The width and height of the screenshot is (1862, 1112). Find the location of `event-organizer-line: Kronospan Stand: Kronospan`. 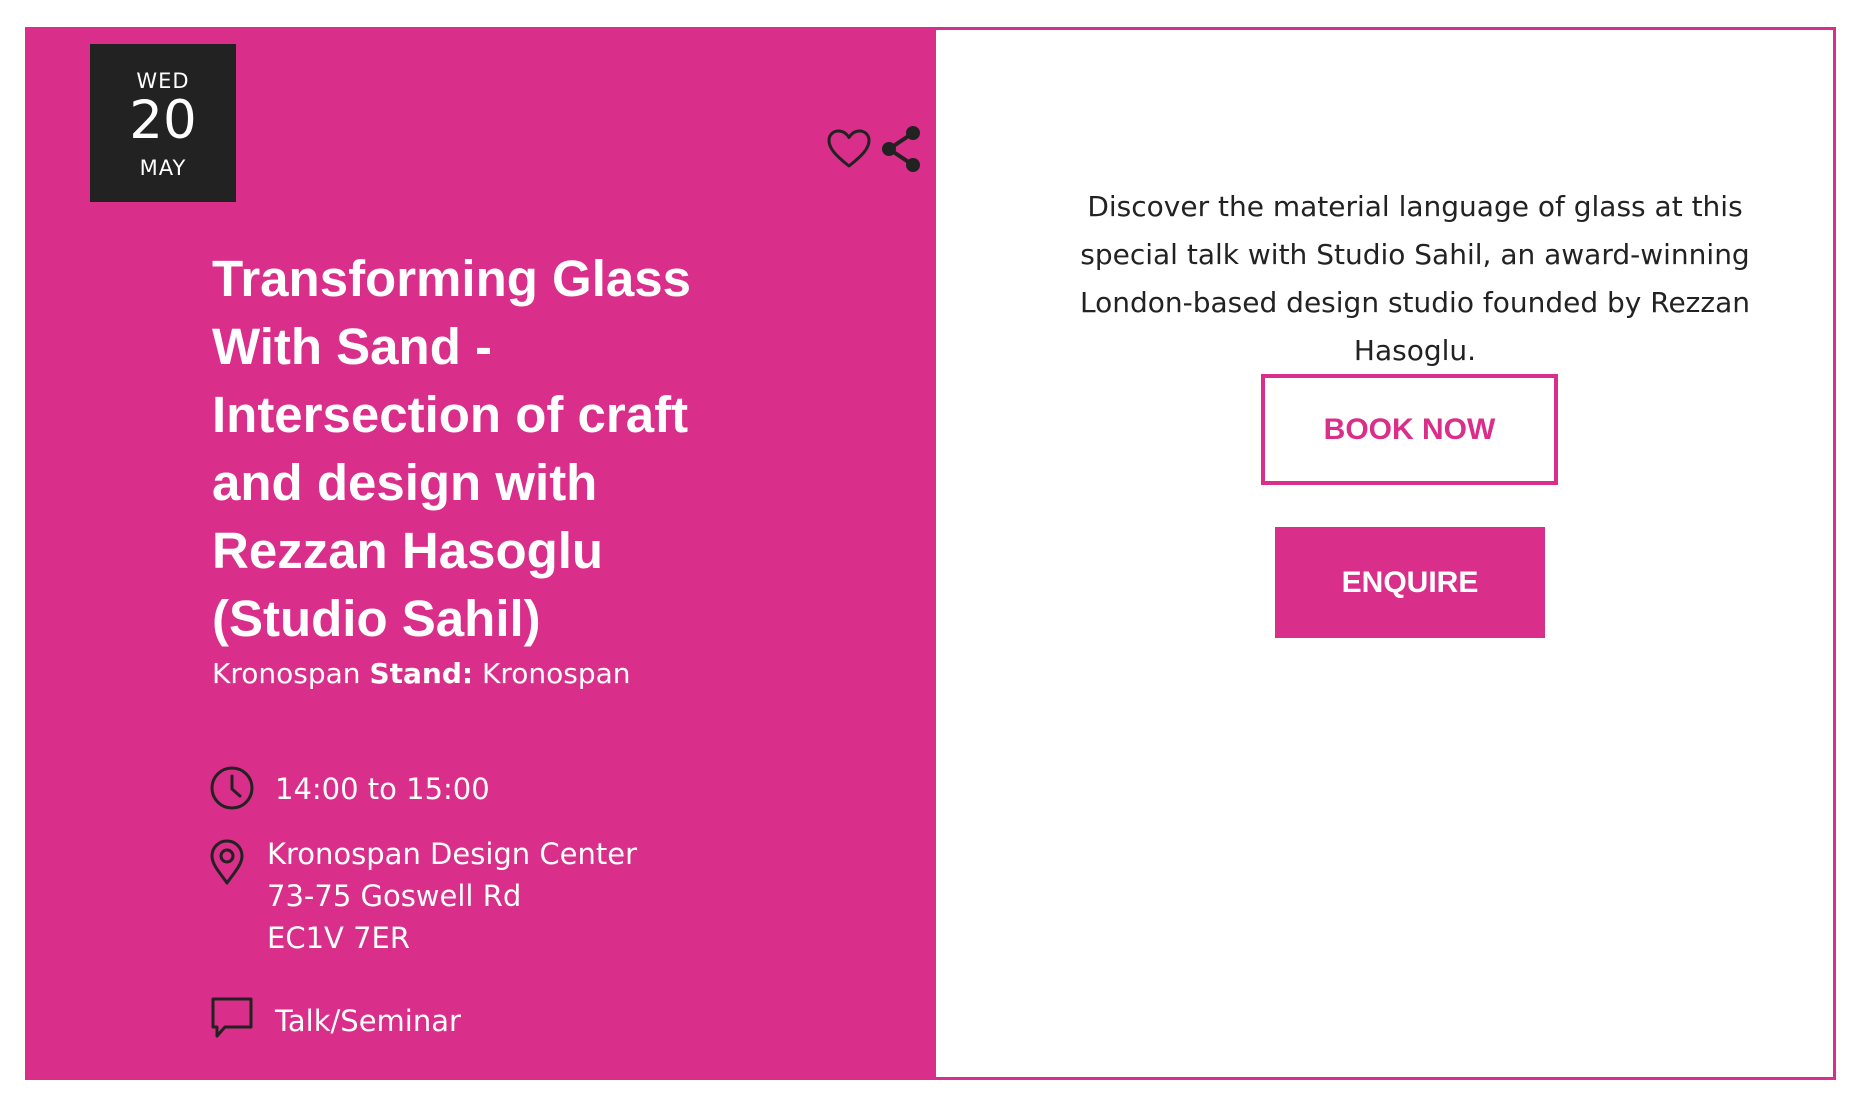

event-organizer-line: Kronospan Stand: Kronospan is located at coordinates (421, 674).